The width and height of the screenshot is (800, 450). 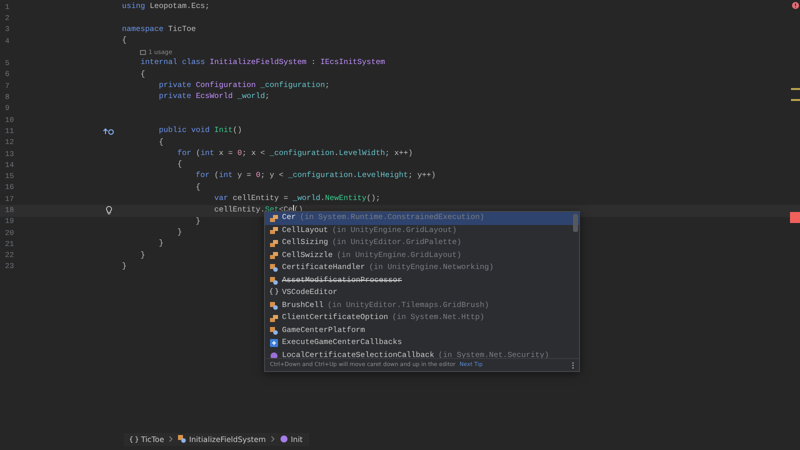 I want to click on delegate-icon, so click(x=274, y=355).